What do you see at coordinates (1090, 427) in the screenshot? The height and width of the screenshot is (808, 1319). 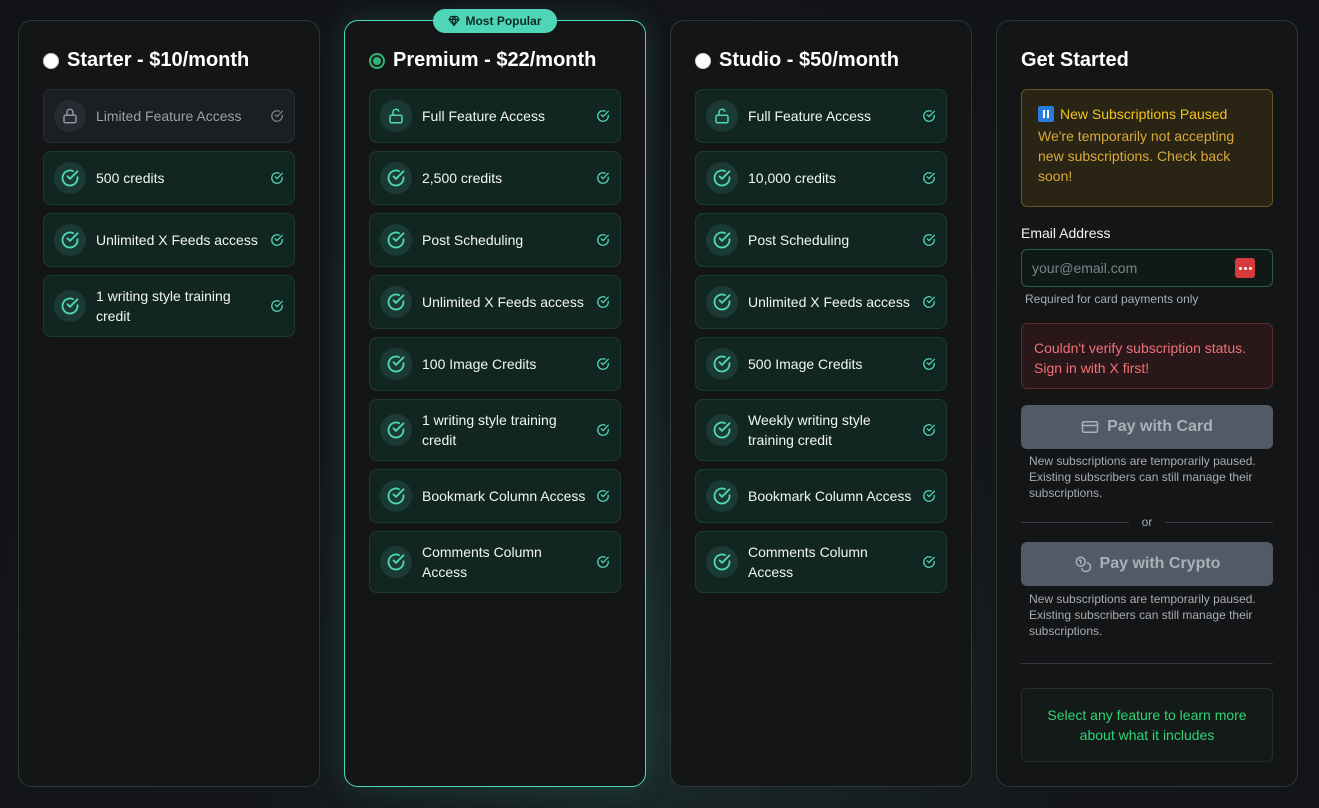 I see `credit-card-icon` at bounding box center [1090, 427].